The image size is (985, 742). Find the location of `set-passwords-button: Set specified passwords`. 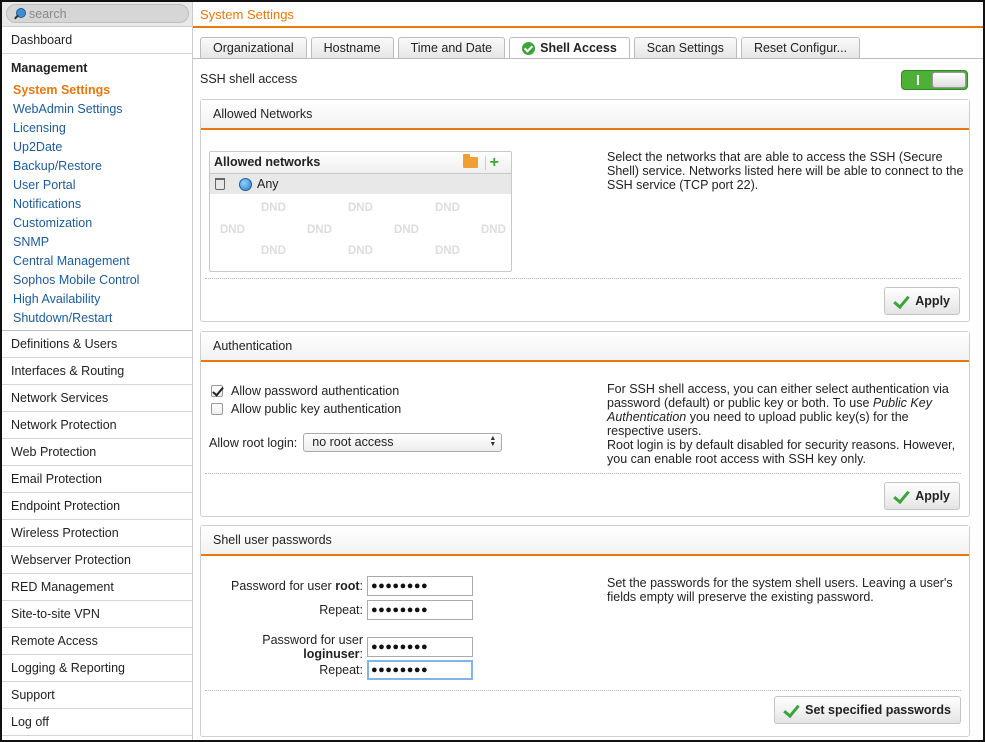

set-passwords-button: Set specified passwords is located at coordinates (867, 710).